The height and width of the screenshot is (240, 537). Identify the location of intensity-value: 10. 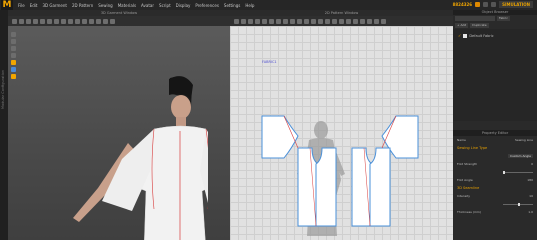
(531, 196).